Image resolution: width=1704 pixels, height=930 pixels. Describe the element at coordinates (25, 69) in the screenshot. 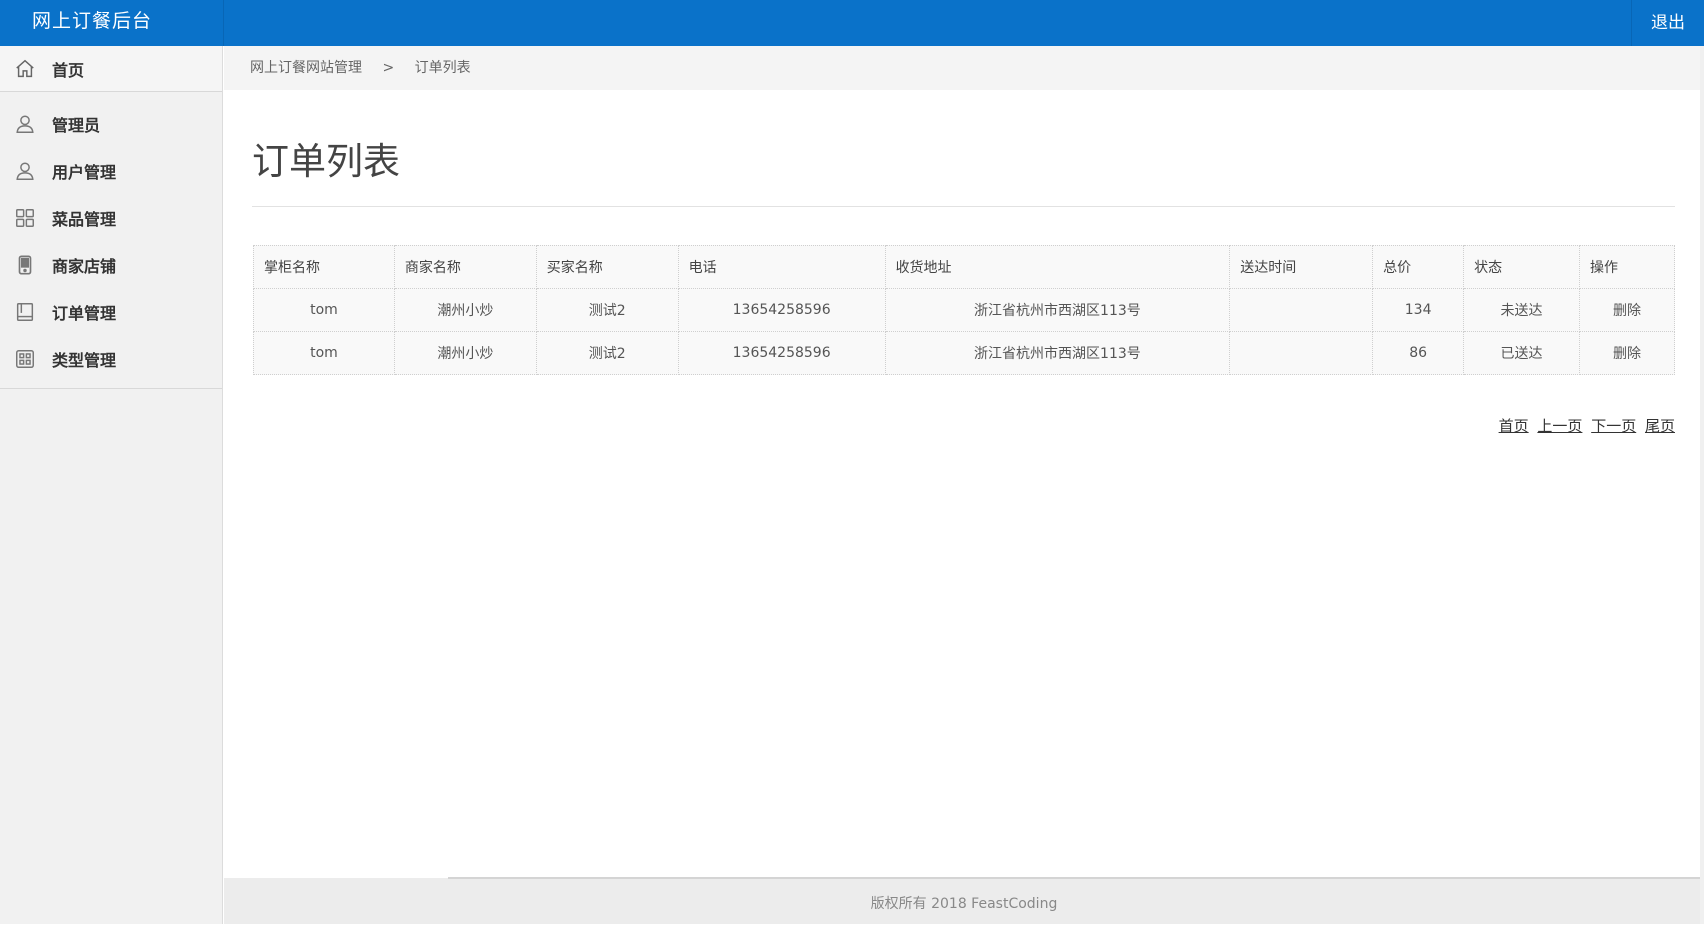

I see `home-icon` at that location.